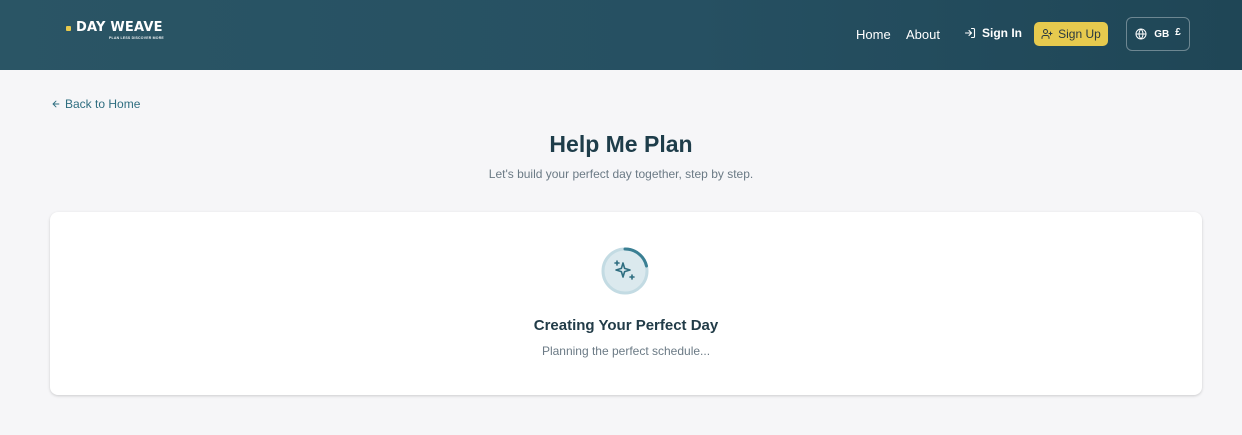 This screenshot has width=1242, height=435. Describe the element at coordinates (923, 34) in the screenshot. I see `nav-link-about: About` at that location.